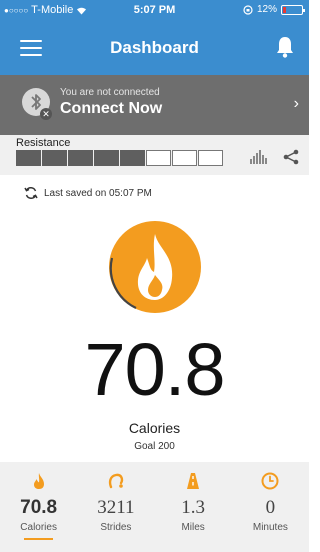 Image resolution: width=320 pixels, height=552 pixels. I want to click on page-title: Dashboard, so click(154, 47).